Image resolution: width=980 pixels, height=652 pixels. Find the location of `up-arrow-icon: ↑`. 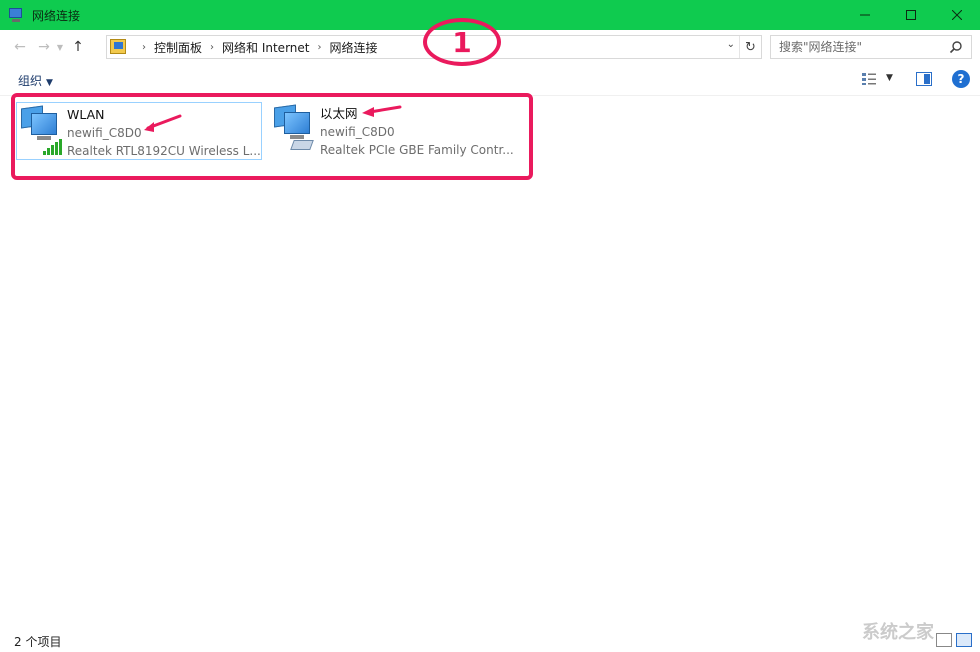

up-arrow-icon: ↑ is located at coordinates (78, 47).